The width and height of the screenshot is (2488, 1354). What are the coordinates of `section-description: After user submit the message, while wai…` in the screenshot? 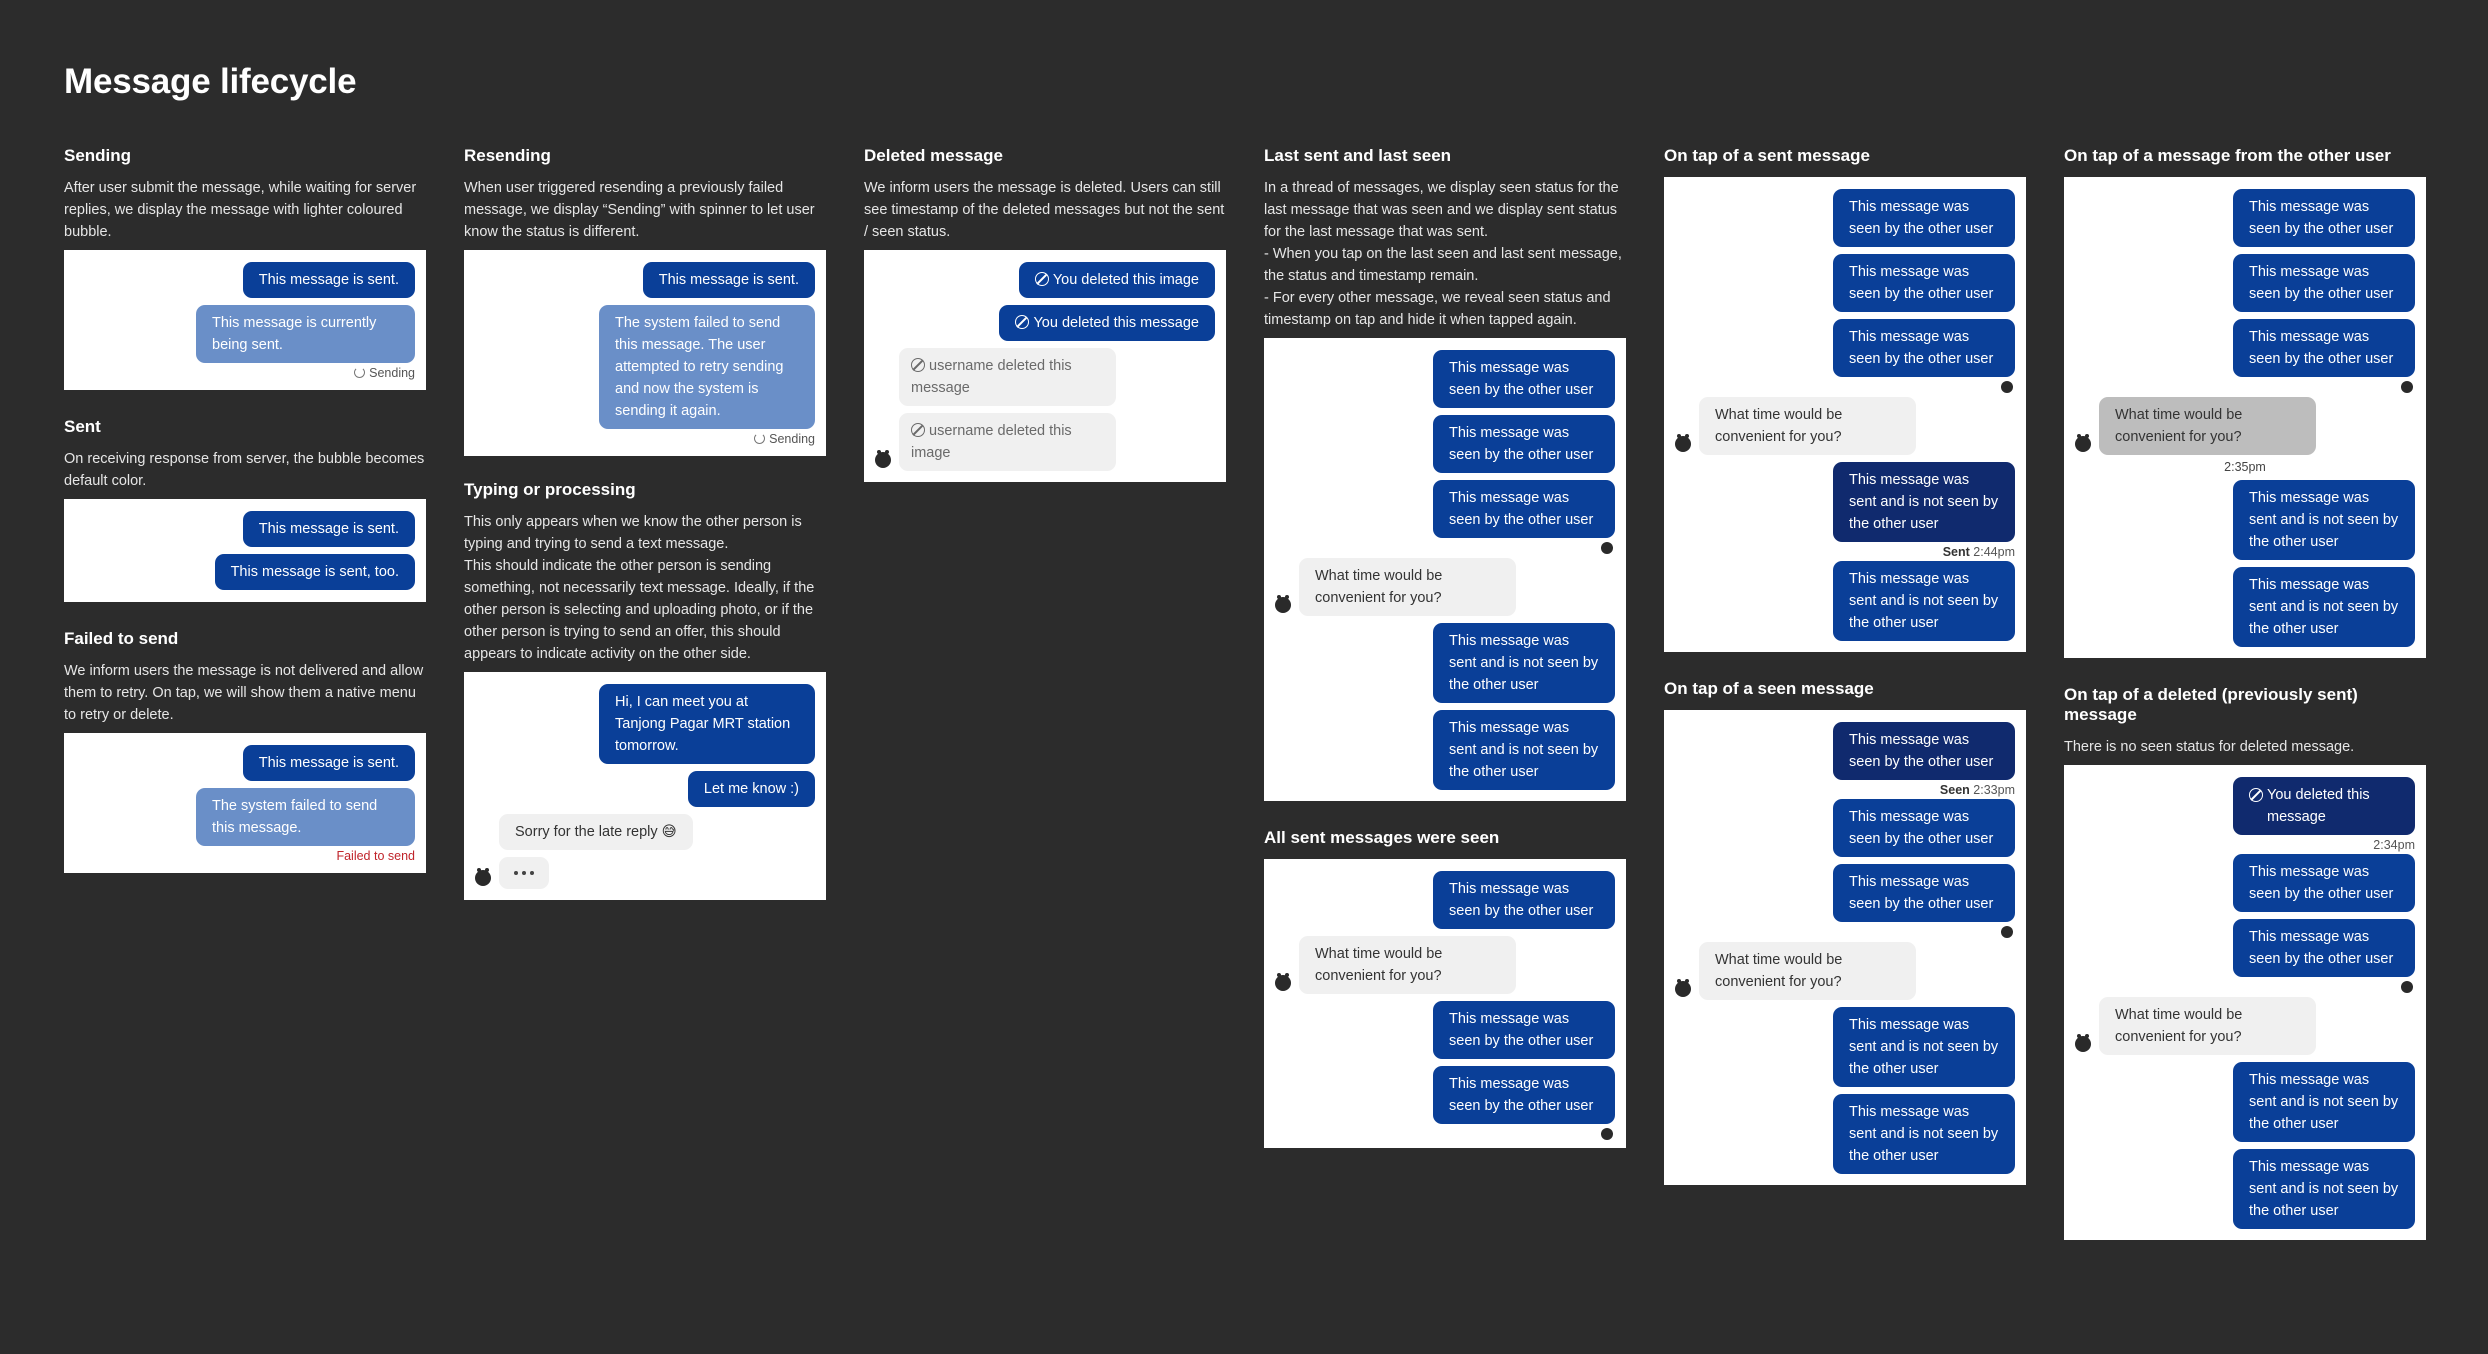 It's located at (240, 210).